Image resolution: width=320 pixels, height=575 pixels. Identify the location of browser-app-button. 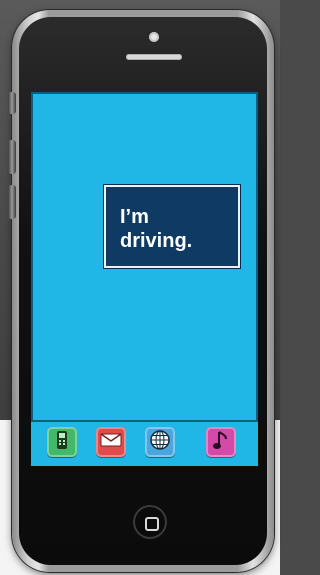
(160, 442).